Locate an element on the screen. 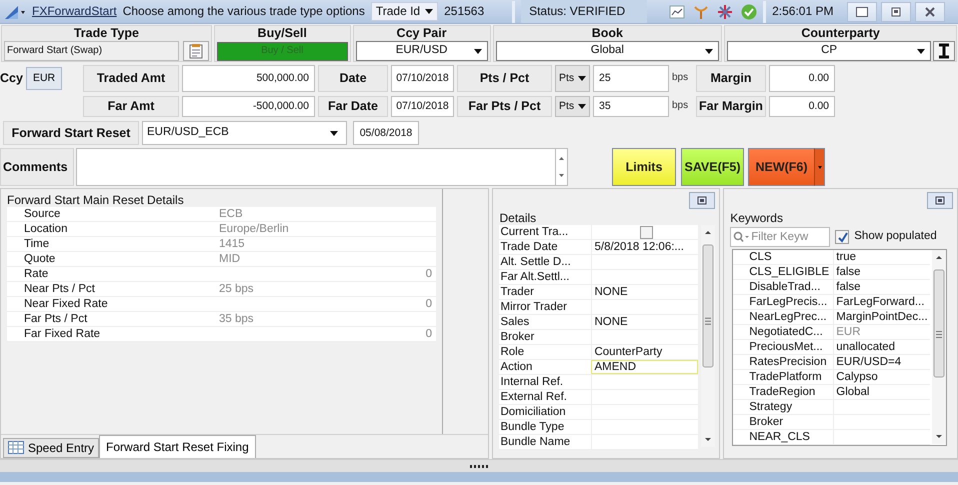 The width and height of the screenshot is (958, 485). row-value: unallocated is located at coordinates (881, 347).